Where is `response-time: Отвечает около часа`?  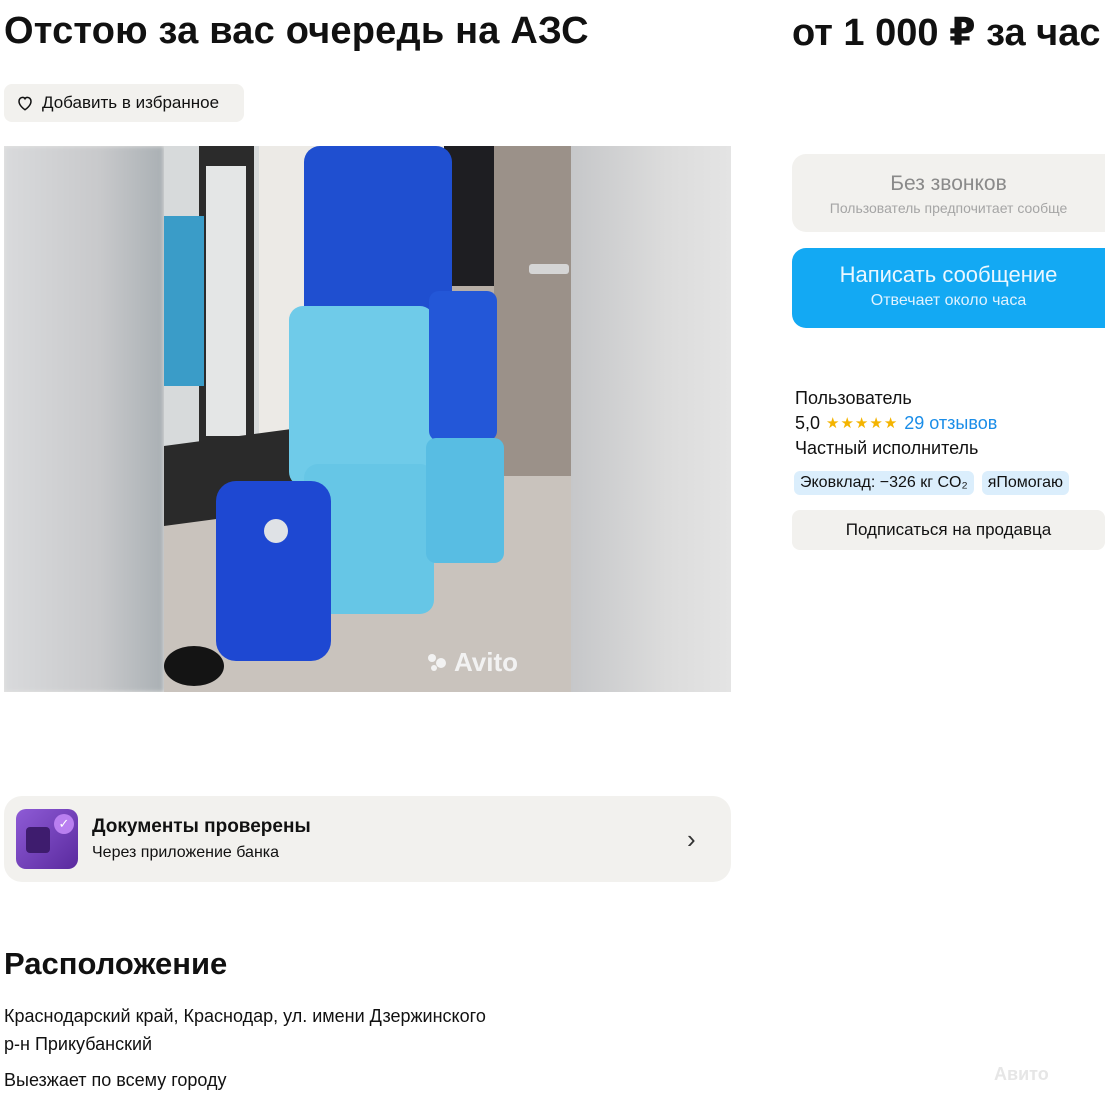
response-time: Отвечает около часа is located at coordinates (948, 300).